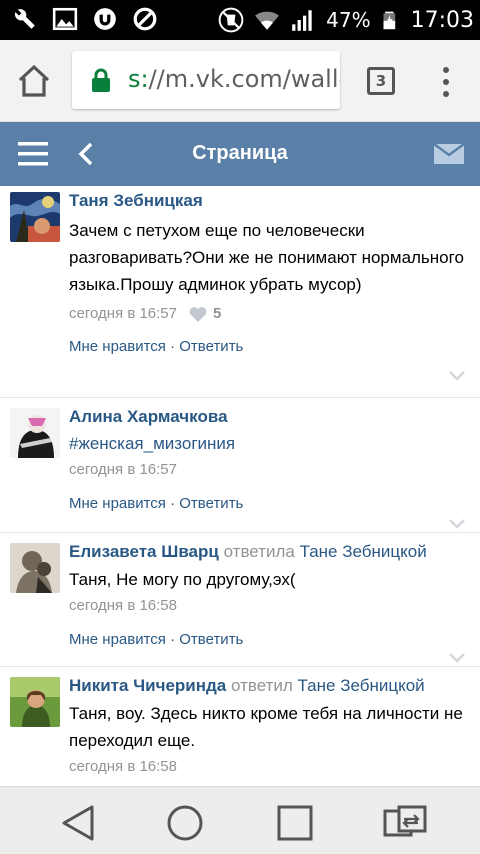 The width and height of the screenshot is (480, 854). Describe the element at coordinates (259, 551) in the screenshot. I see `reply-verb: ответила` at that location.